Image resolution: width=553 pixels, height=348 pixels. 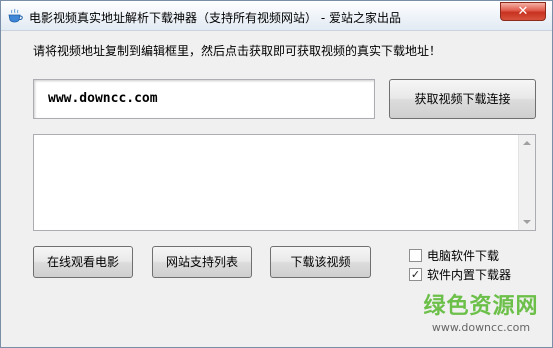 I want to click on close-icon: ✕, so click(x=523, y=11).